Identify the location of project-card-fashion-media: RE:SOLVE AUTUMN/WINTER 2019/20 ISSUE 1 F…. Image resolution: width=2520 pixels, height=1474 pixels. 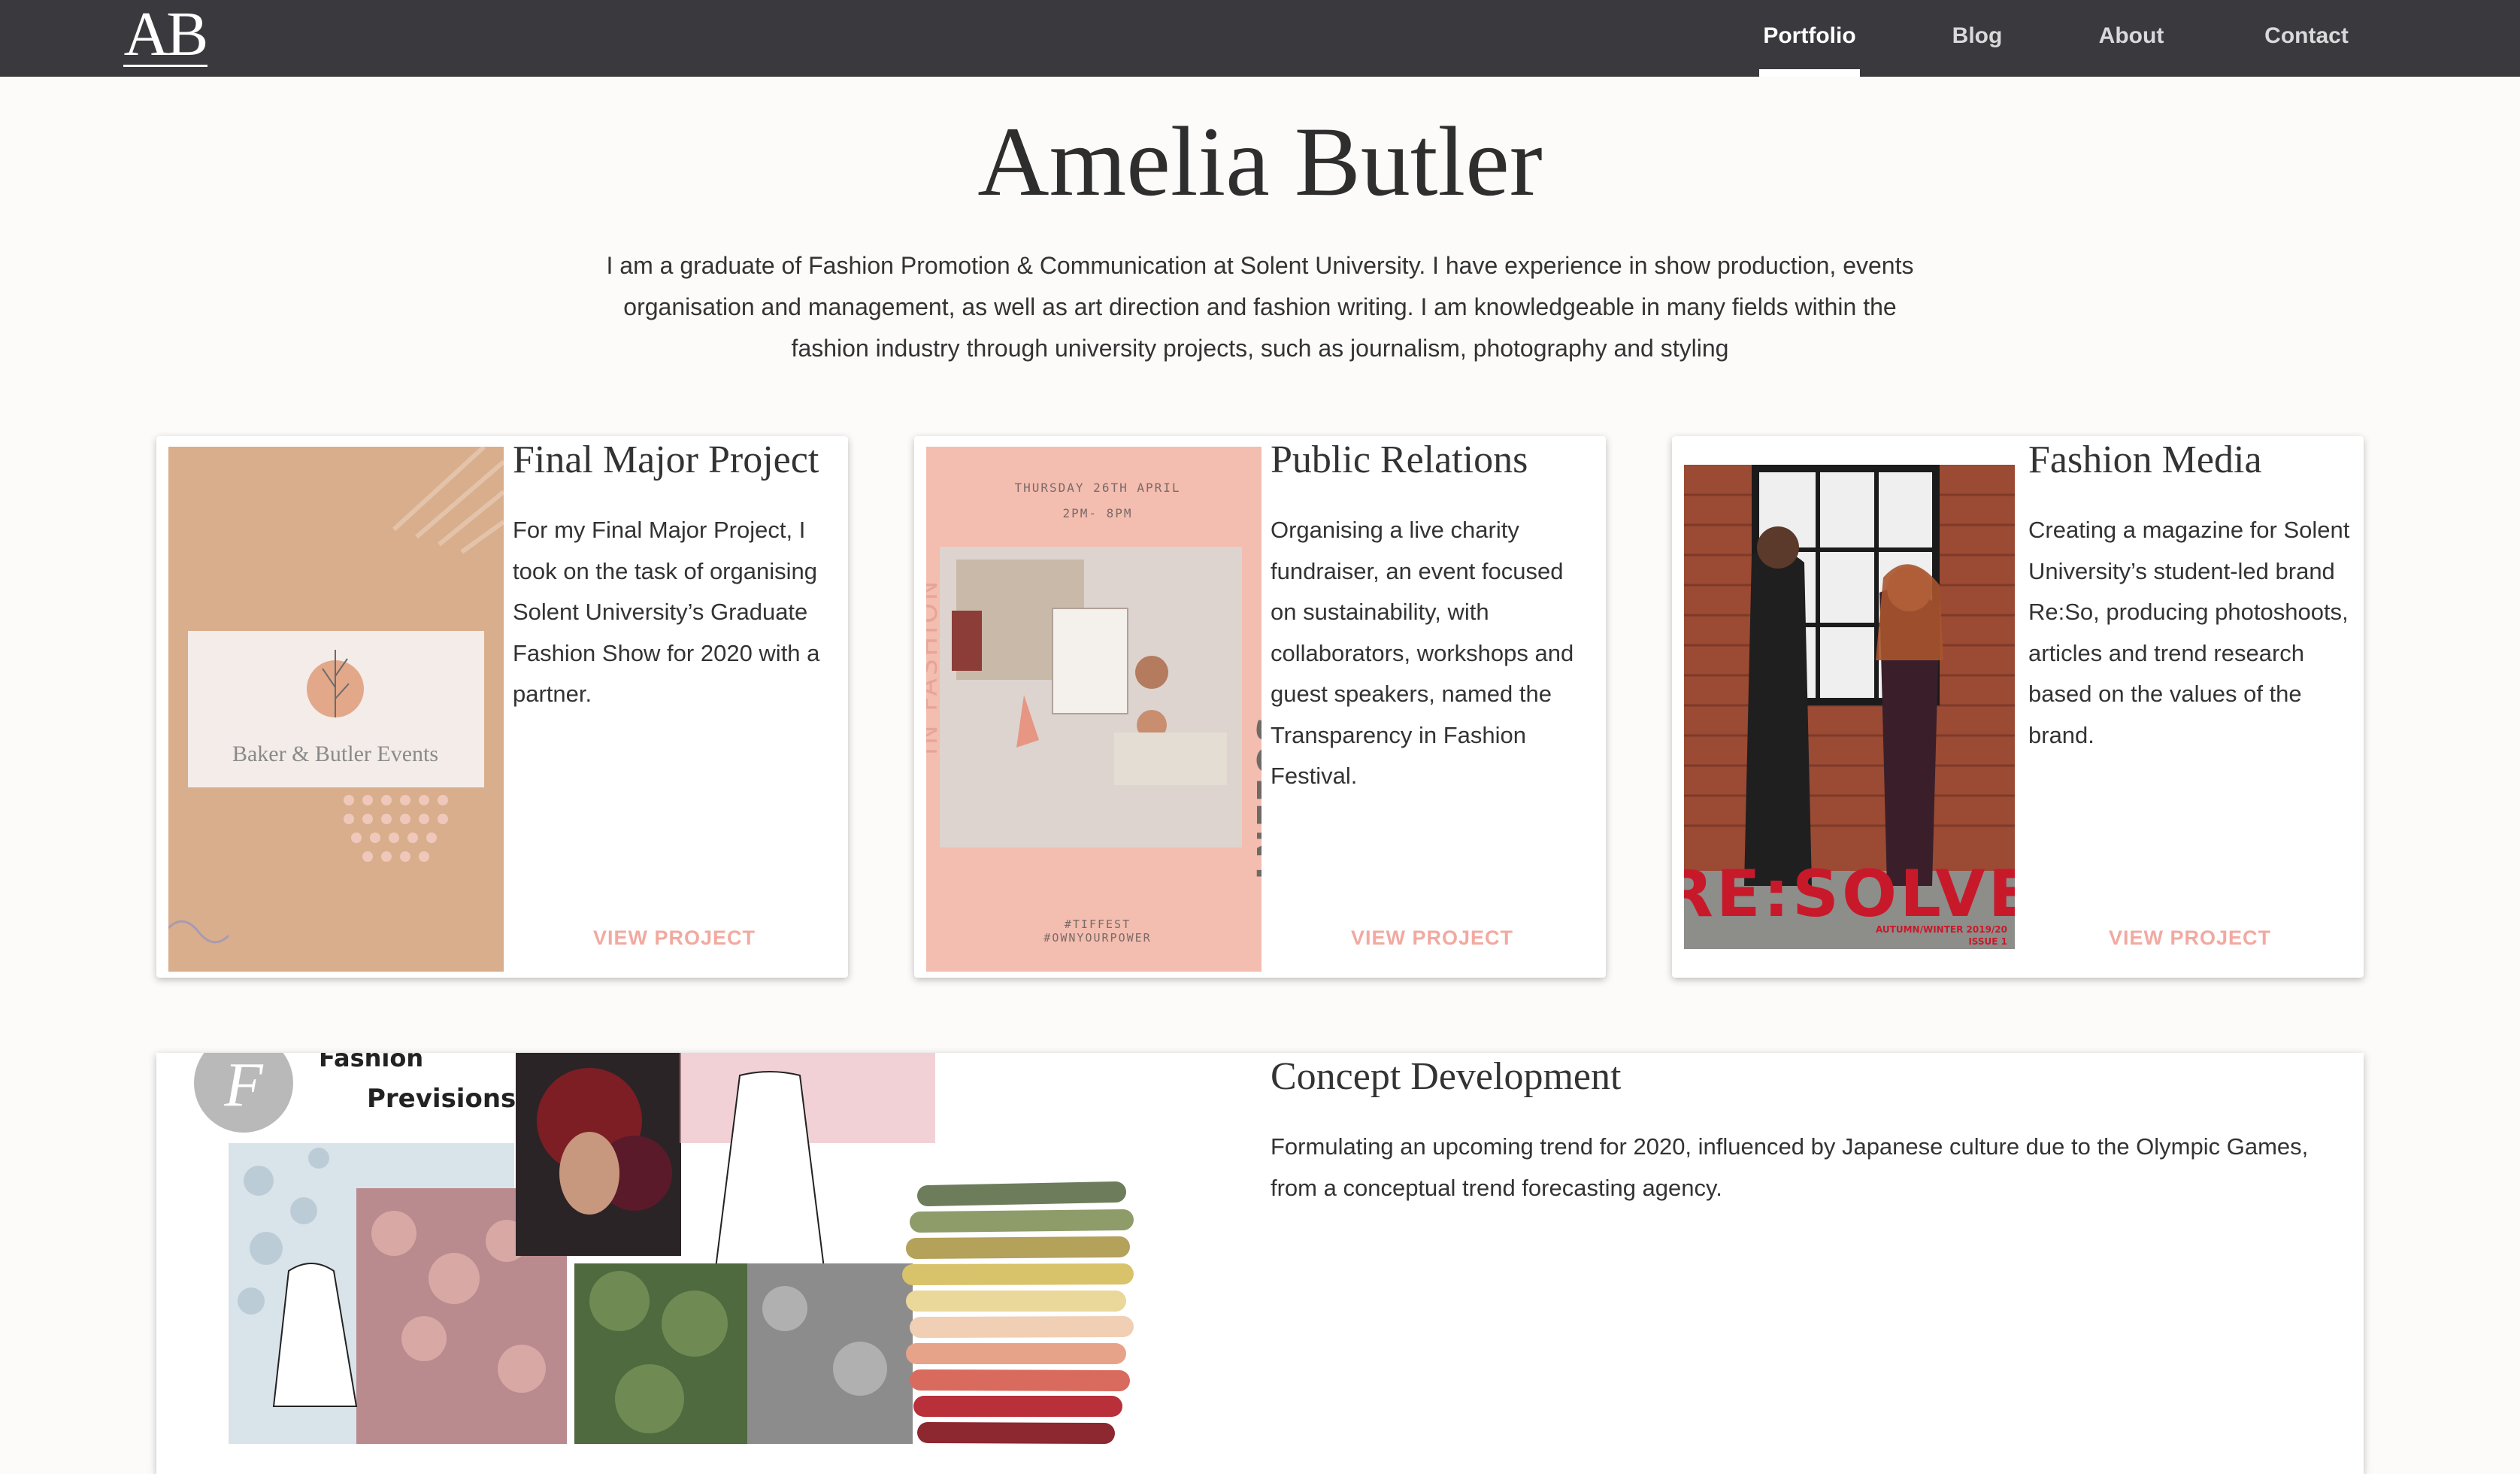
(2018, 707).